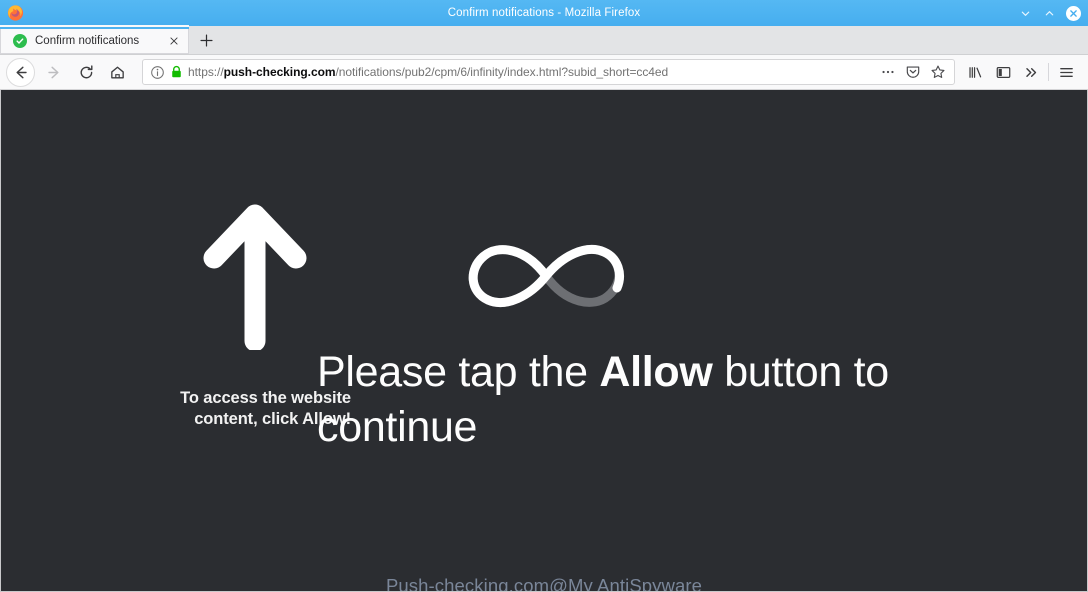 The height and width of the screenshot is (592, 1088). Describe the element at coordinates (938, 72) in the screenshot. I see `bookmark-star-icon` at that location.